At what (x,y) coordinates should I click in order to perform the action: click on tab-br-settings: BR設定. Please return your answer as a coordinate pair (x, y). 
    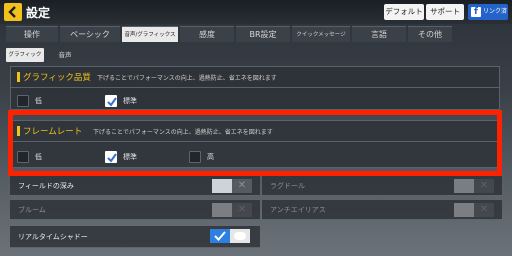
    Looking at the image, I should click on (263, 34).